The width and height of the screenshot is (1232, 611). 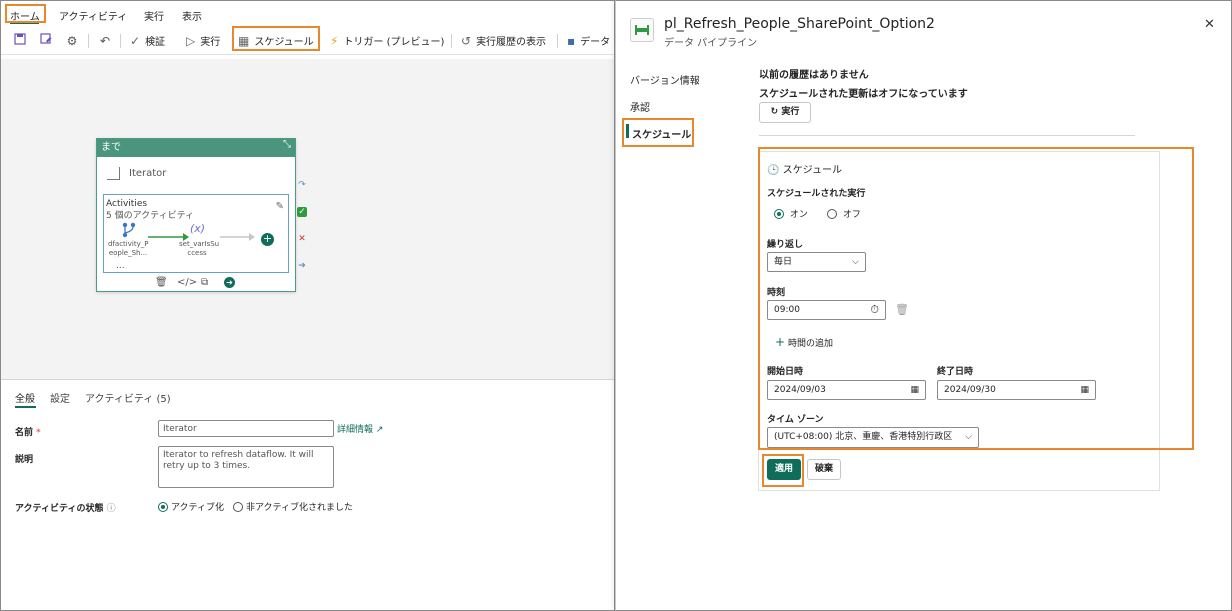 I want to click on pipeline-icon, so click(x=642, y=30).